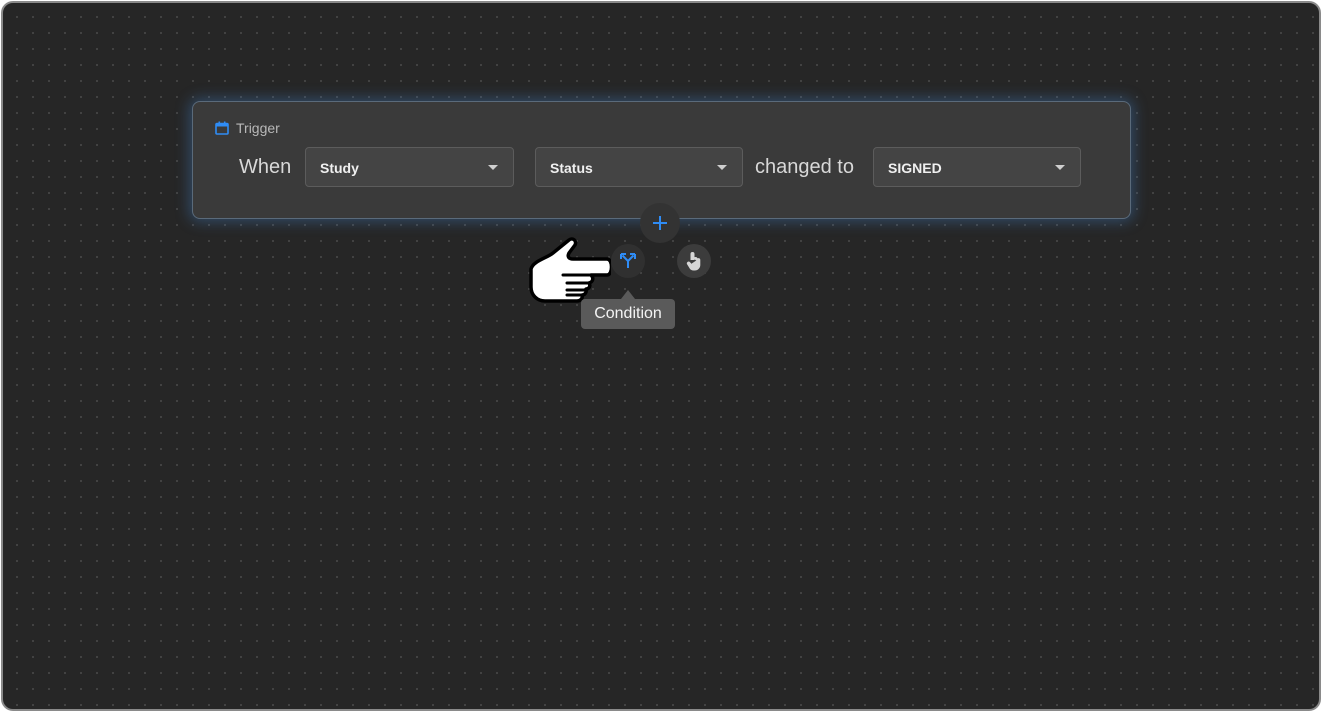 The image size is (1322, 712). What do you see at coordinates (409, 167) in the screenshot?
I see `entity-select: Study` at bounding box center [409, 167].